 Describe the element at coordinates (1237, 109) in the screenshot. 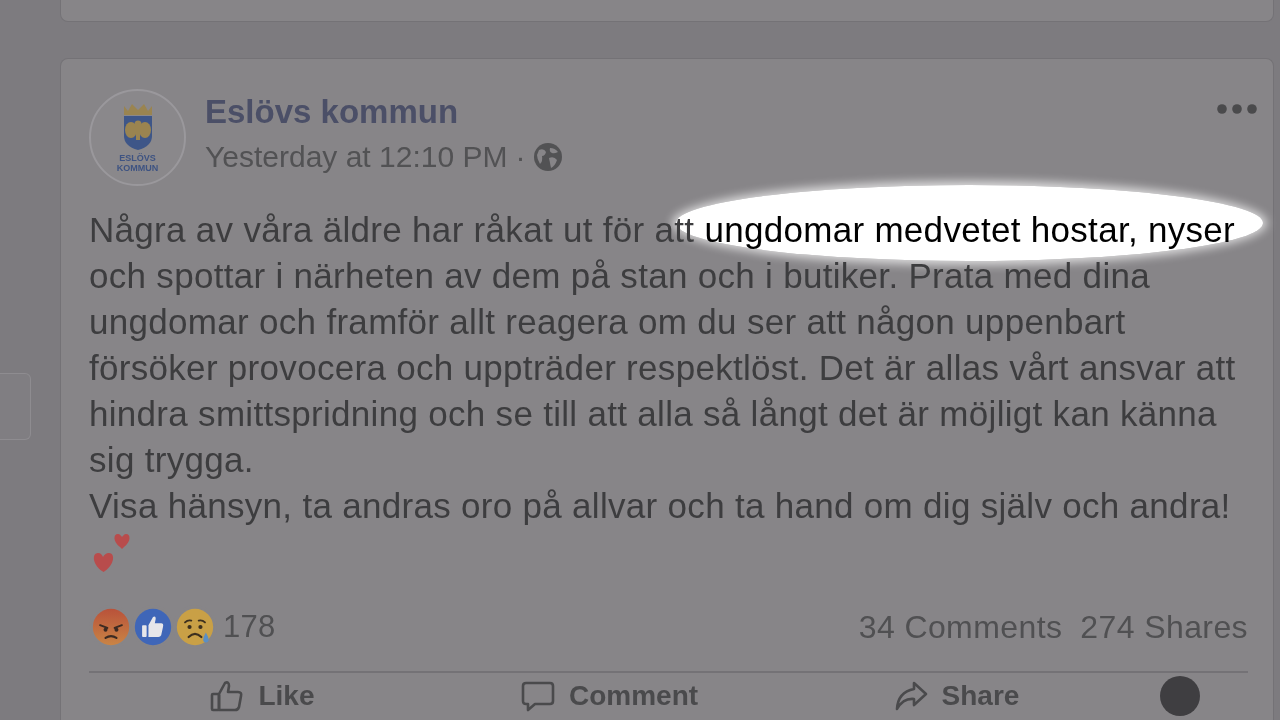

I see `more-options-icon` at that location.